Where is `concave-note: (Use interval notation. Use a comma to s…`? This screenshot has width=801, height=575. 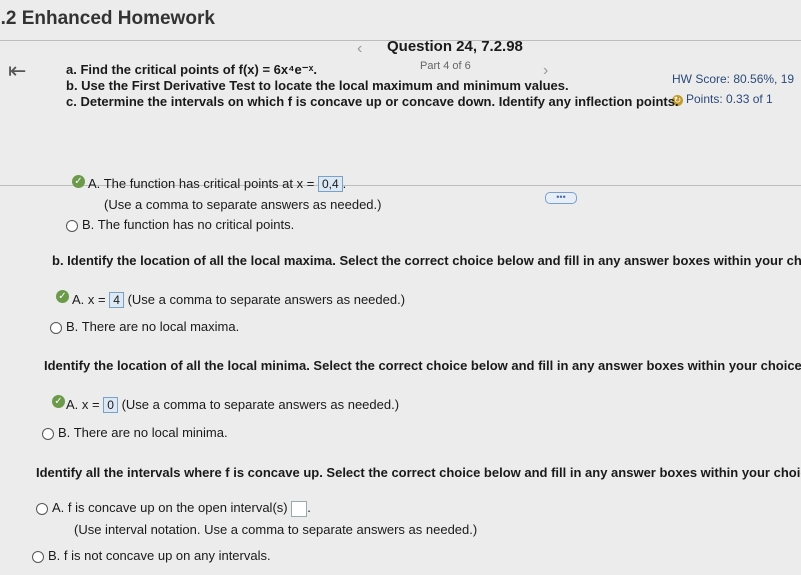 concave-note: (Use interval notation. Use a comma to s… is located at coordinates (276, 529).